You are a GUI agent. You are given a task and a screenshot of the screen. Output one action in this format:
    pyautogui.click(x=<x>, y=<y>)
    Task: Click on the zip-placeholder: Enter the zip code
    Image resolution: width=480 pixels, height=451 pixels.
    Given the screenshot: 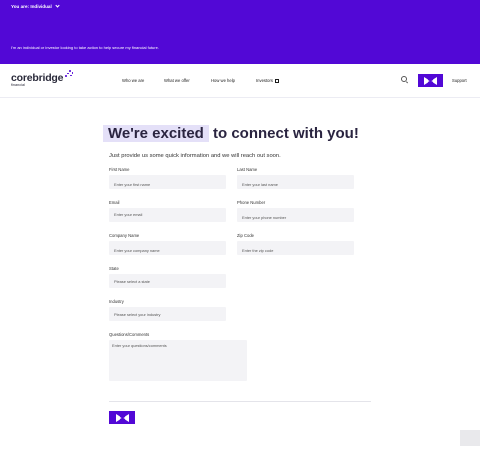 What is the action you would take?
    pyautogui.click(x=258, y=250)
    